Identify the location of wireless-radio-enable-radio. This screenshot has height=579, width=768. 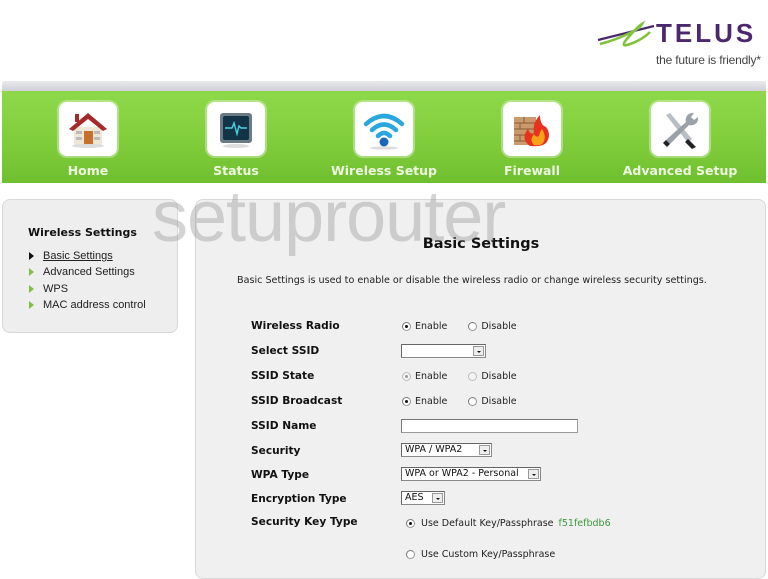
(406, 326).